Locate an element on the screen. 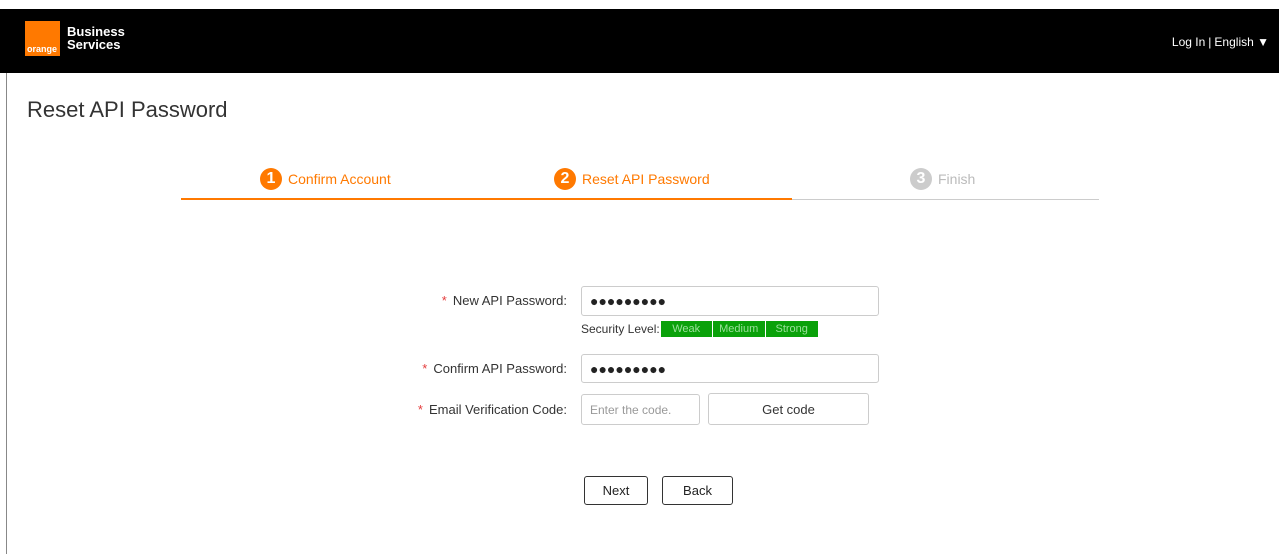 The width and height of the screenshot is (1279, 554). step-confirm-account: 1 Confirm Account is located at coordinates (325, 179).